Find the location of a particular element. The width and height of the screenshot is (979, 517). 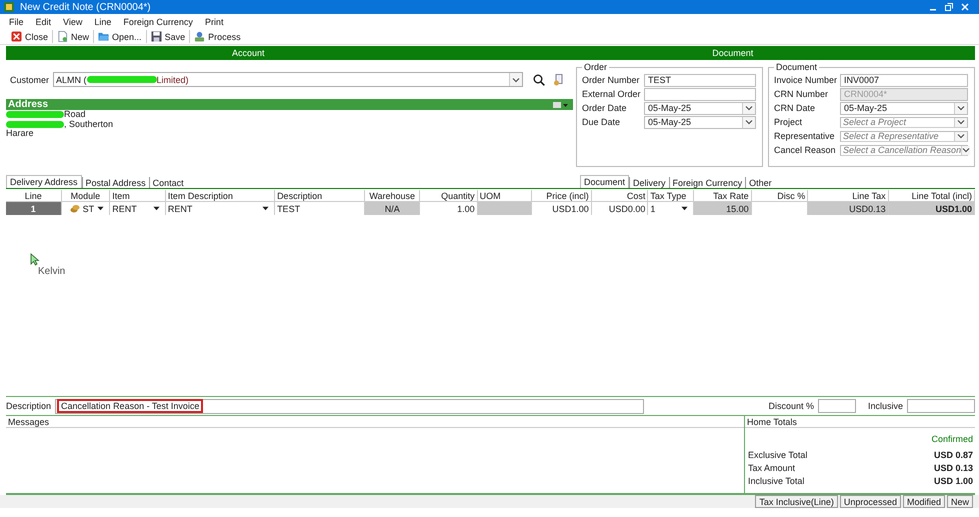

description-field: Cancellation Reason - Test Invoice is located at coordinates (349, 406).